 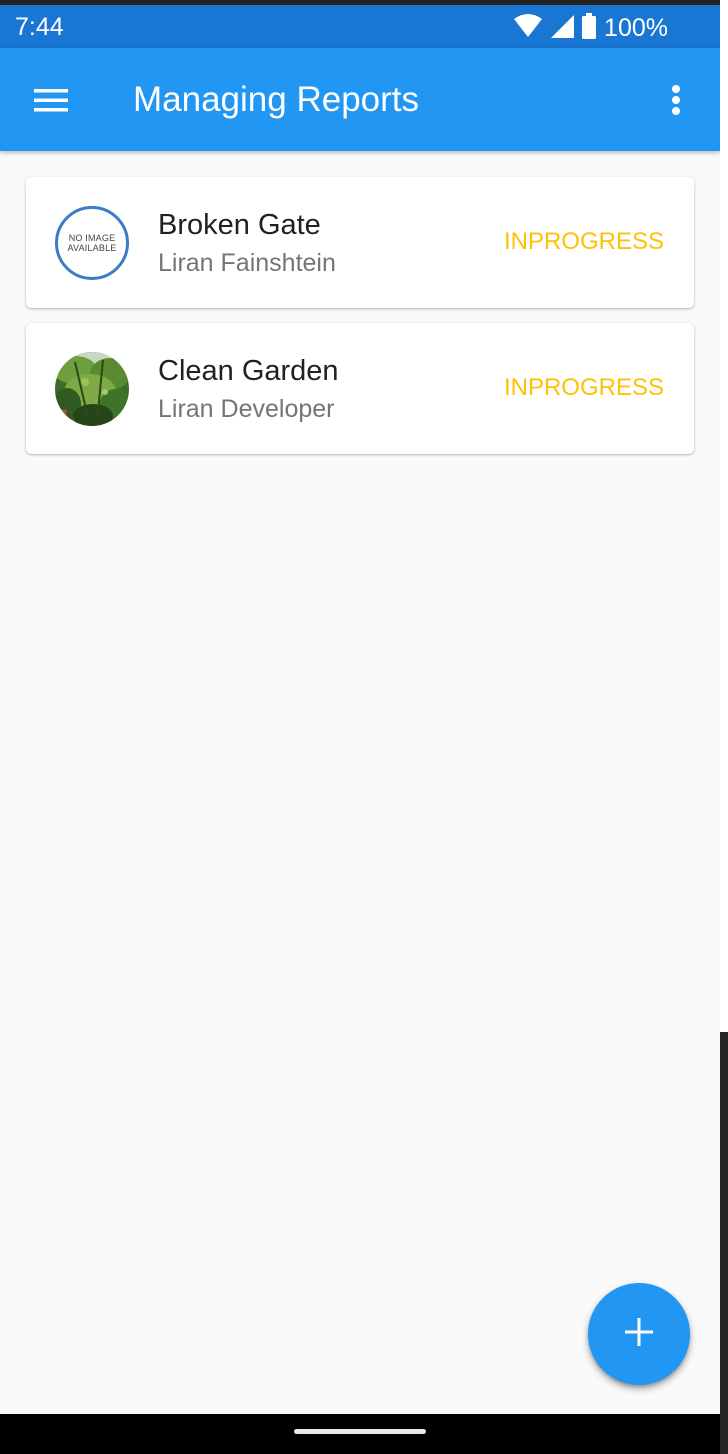 I want to click on add-report-button, so click(x=639, y=1334).